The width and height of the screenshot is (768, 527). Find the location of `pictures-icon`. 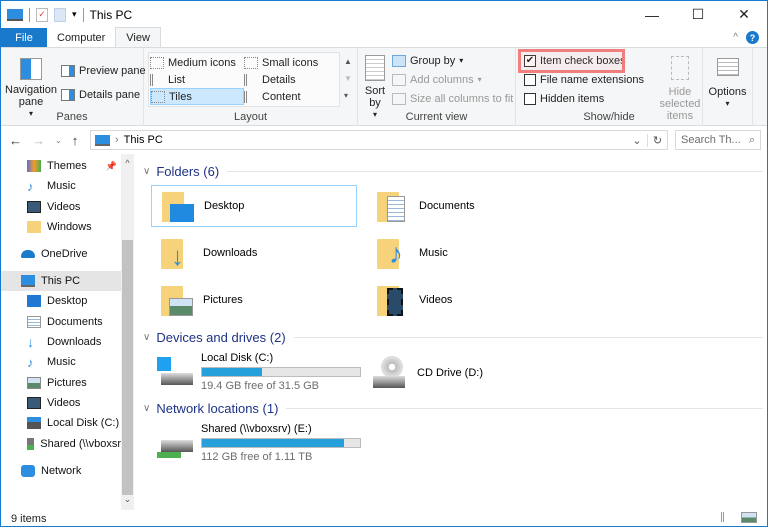

pictures-icon is located at coordinates (34, 383).